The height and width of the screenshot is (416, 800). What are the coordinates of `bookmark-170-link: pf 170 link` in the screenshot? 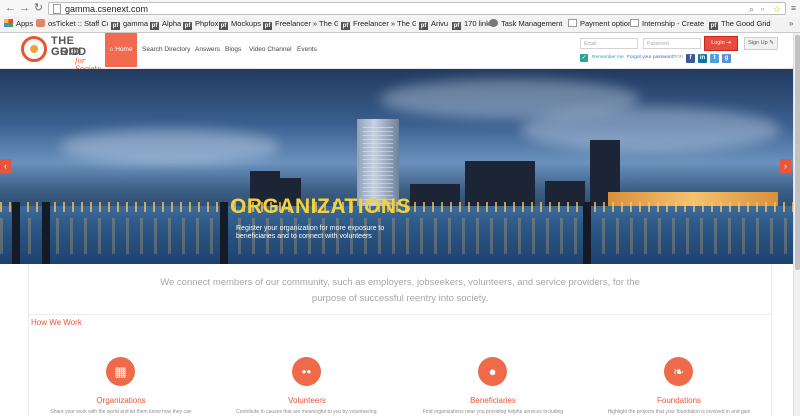 It's located at (471, 24).